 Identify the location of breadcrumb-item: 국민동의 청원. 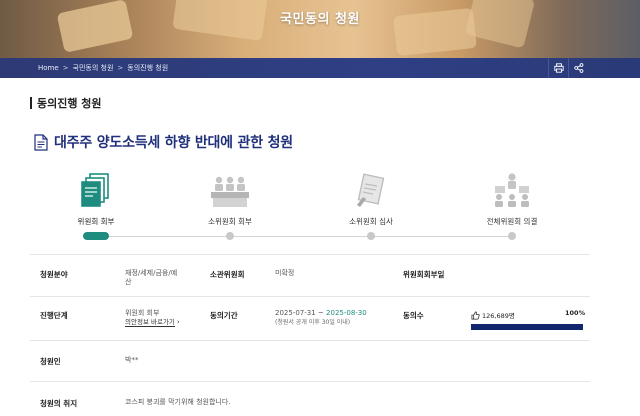
(93, 68).